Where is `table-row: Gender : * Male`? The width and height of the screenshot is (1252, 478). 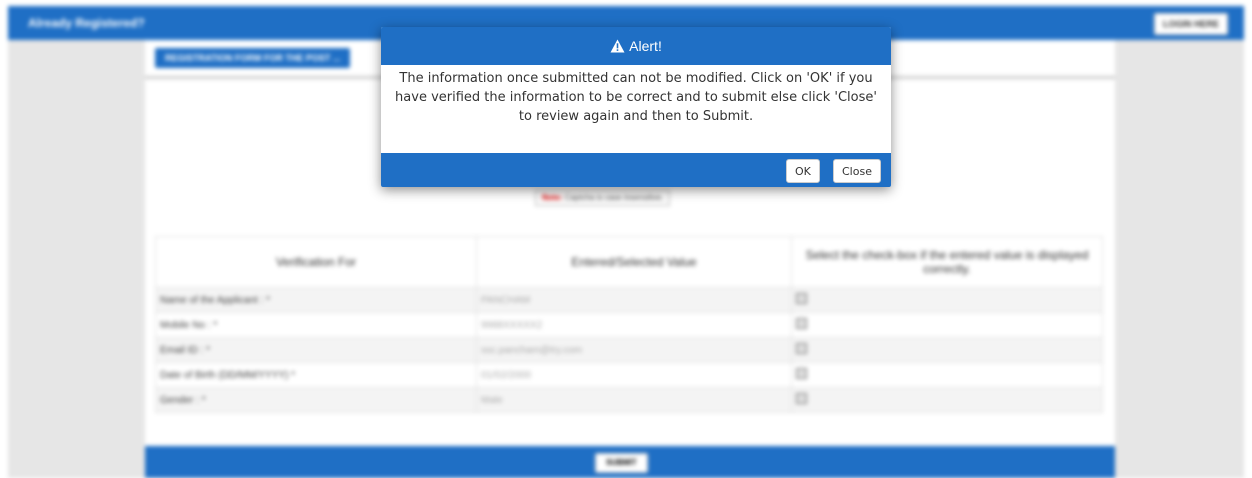 table-row: Gender : * Male is located at coordinates (629, 400).